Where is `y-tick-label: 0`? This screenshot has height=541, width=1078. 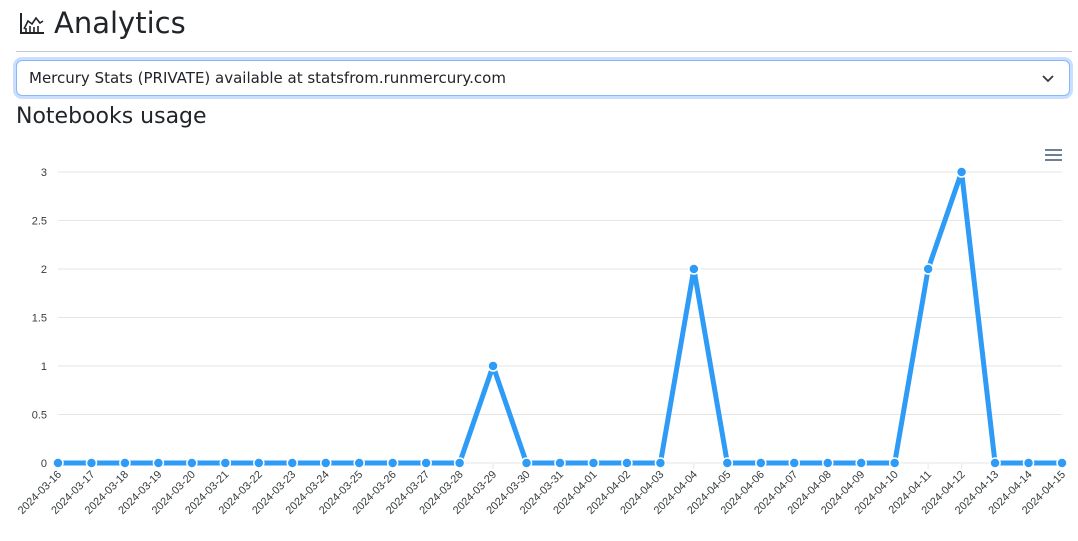 y-tick-label: 0 is located at coordinates (44, 464).